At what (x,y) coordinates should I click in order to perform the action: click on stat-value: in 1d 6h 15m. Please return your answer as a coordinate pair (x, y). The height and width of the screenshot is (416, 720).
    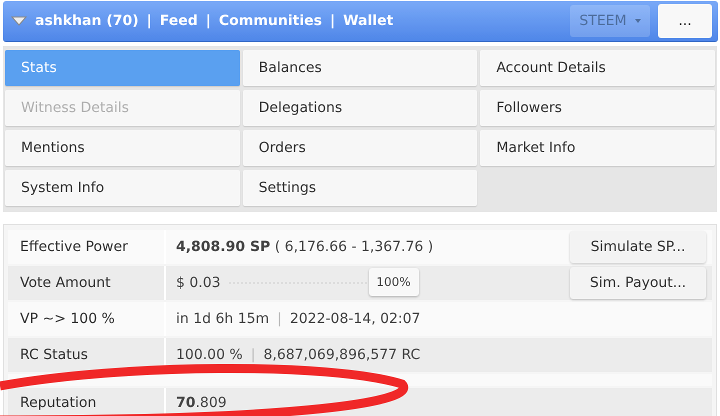
    Looking at the image, I should click on (223, 319).